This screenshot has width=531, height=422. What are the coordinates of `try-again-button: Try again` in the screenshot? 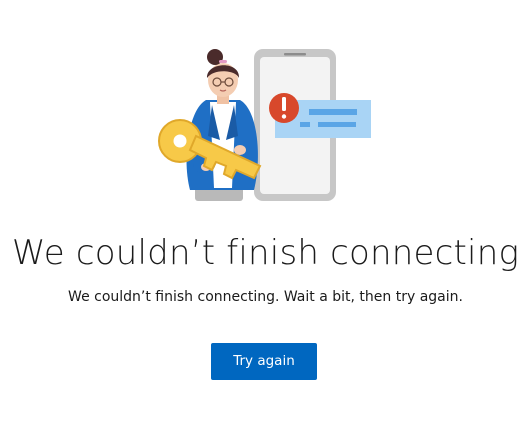 It's located at (264, 361).